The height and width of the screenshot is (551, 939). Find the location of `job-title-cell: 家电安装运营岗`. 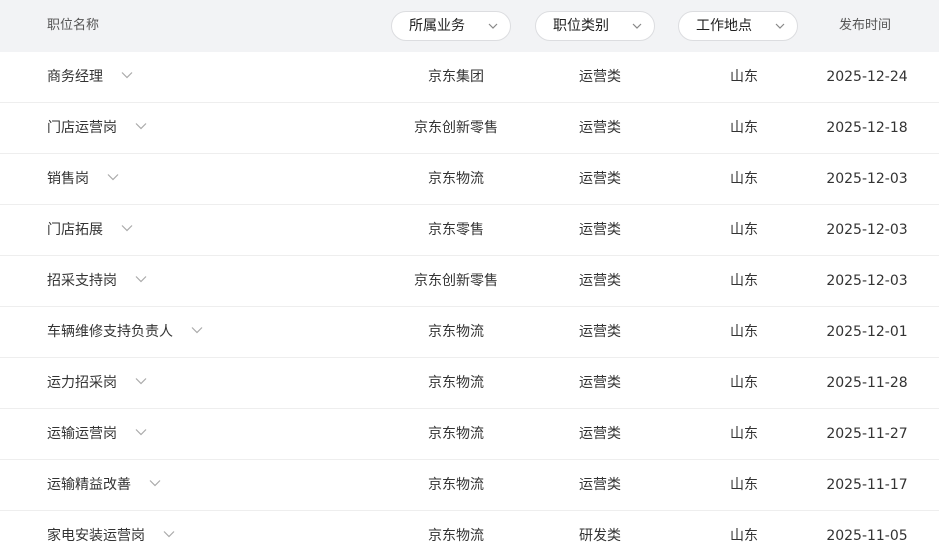

job-title-cell: 家电安装运营岗 is located at coordinates (111, 531).